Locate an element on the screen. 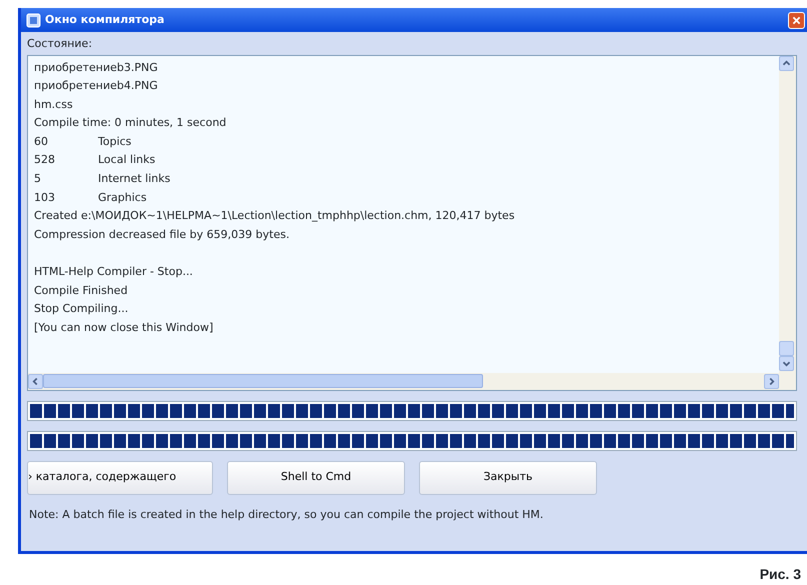  log-line: Compression decreased file by 659,039 bytes. is located at coordinates (162, 234).